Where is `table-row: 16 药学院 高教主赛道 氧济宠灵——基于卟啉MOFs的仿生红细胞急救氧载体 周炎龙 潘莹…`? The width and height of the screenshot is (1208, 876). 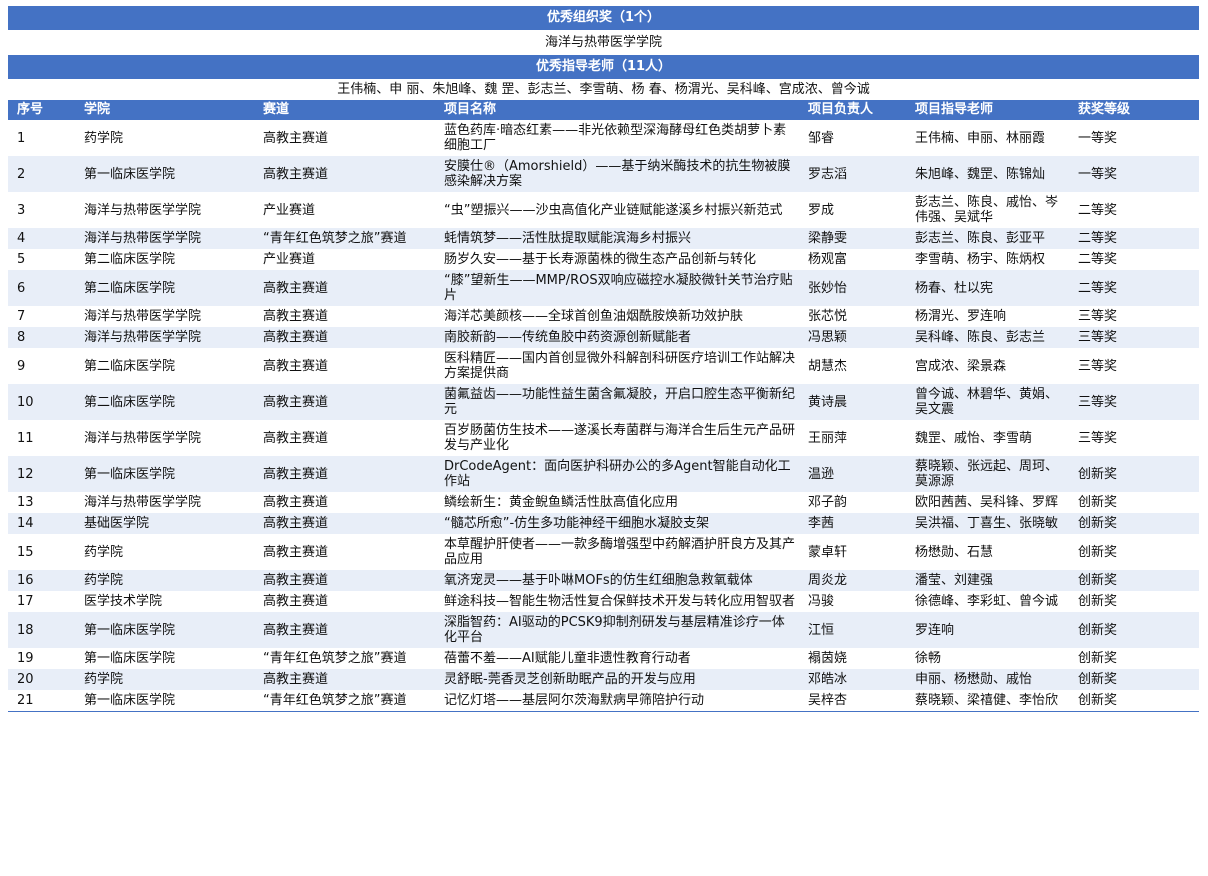
table-row: 16 药学院 高教主赛道 氧济宠灵——基于卟啉MOFs的仿生红细胞急救氧载体 周炎龙 潘莹… is located at coordinates (603, 580).